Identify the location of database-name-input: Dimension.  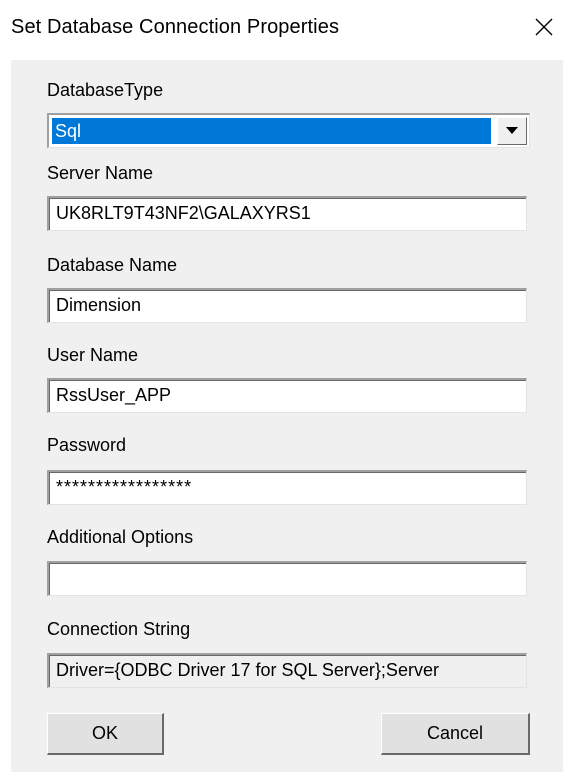
(287, 305).